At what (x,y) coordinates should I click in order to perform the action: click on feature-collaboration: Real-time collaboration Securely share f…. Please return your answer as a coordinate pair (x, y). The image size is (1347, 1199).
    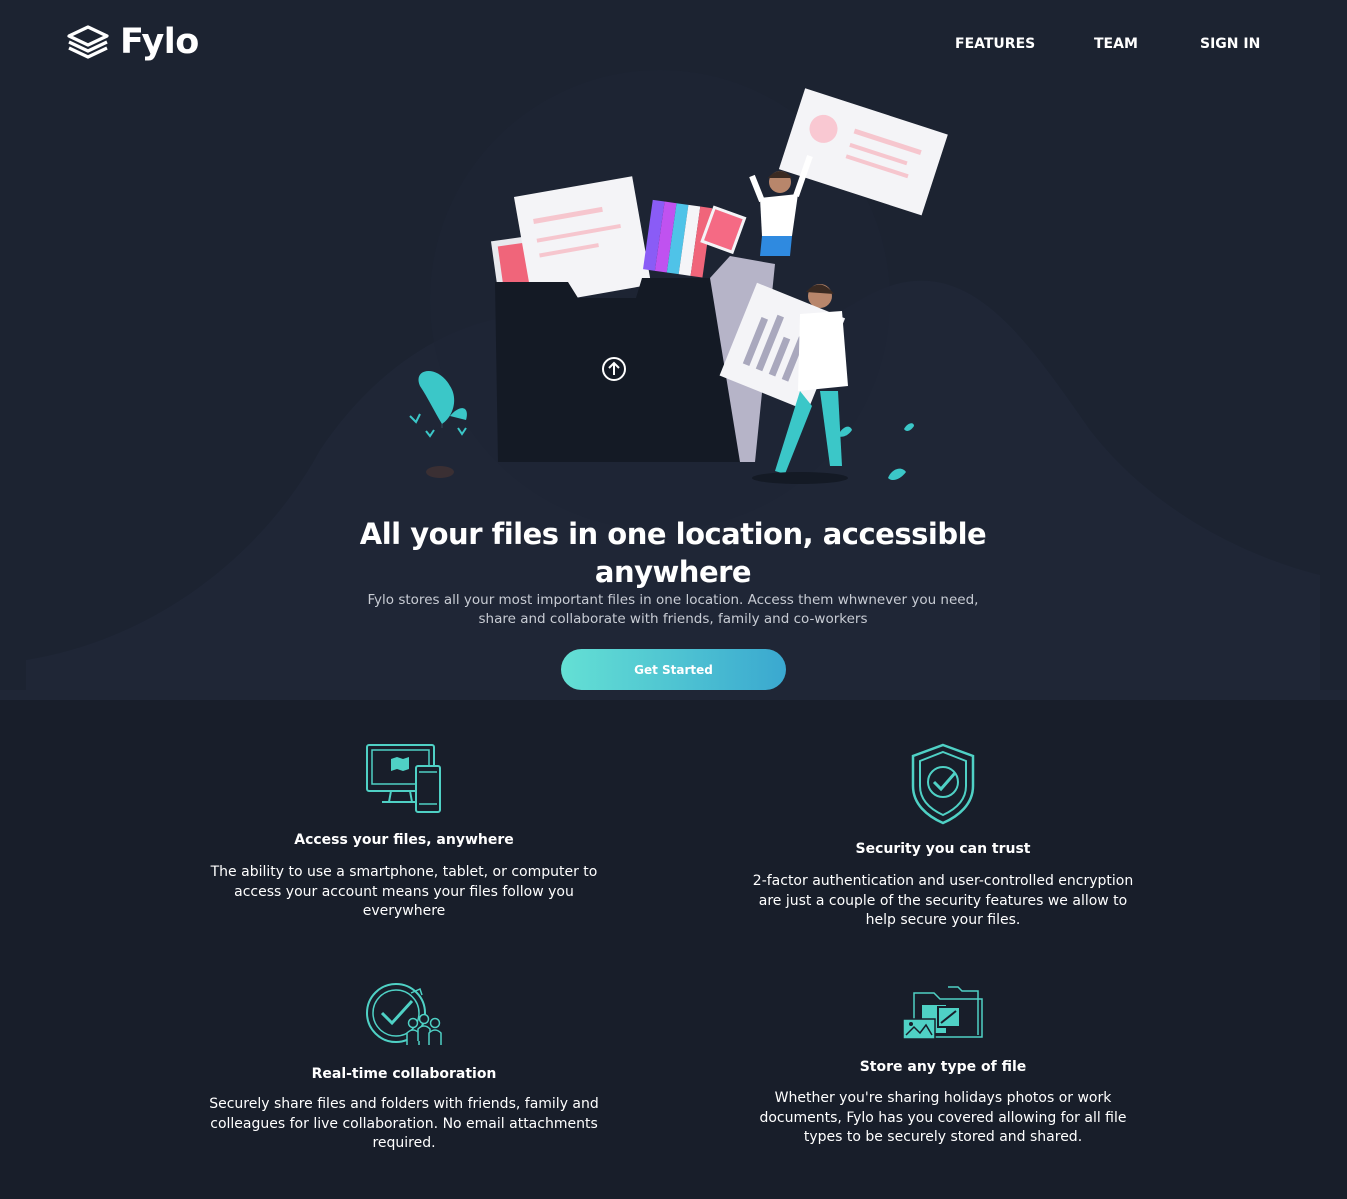
    Looking at the image, I should click on (404, 1071).